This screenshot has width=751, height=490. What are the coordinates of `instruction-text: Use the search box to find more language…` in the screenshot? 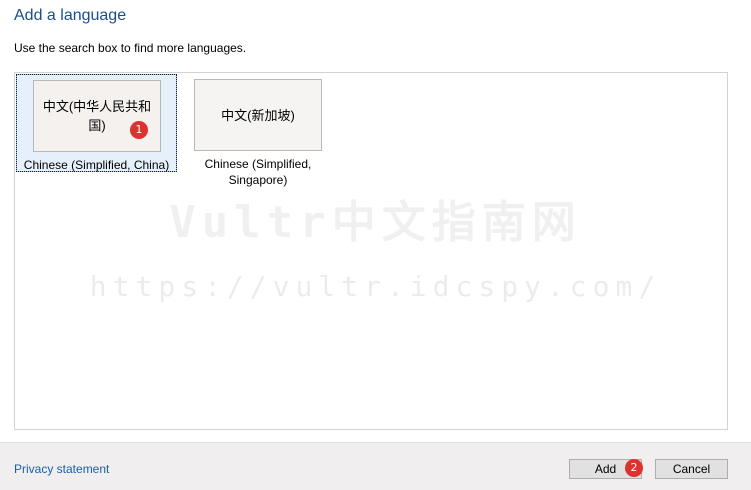 It's located at (130, 48).